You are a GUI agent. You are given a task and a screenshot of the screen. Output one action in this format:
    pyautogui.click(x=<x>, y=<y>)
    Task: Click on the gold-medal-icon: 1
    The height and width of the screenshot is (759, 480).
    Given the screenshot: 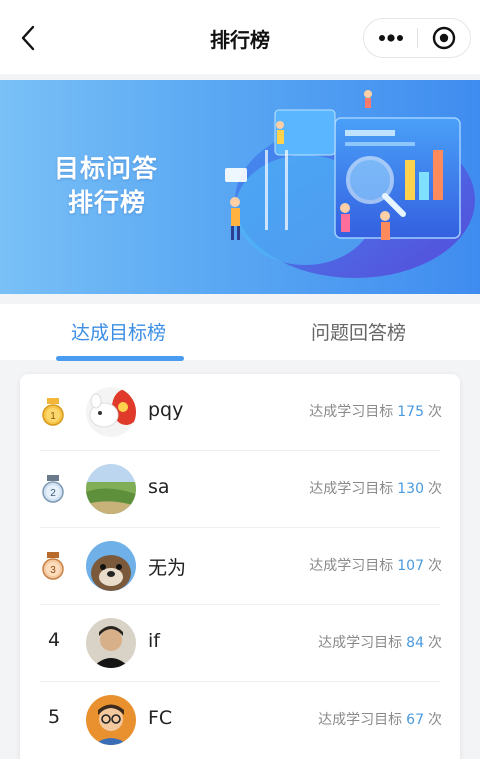 What is the action you would take?
    pyautogui.click(x=53, y=412)
    